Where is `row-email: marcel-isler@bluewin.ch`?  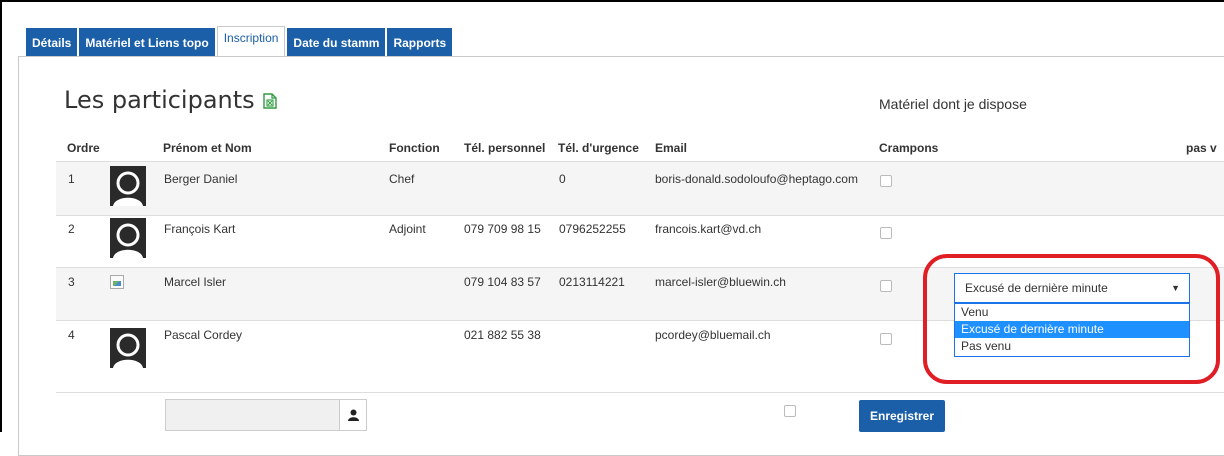 row-email: marcel-isler@bluewin.ch is located at coordinates (720, 282).